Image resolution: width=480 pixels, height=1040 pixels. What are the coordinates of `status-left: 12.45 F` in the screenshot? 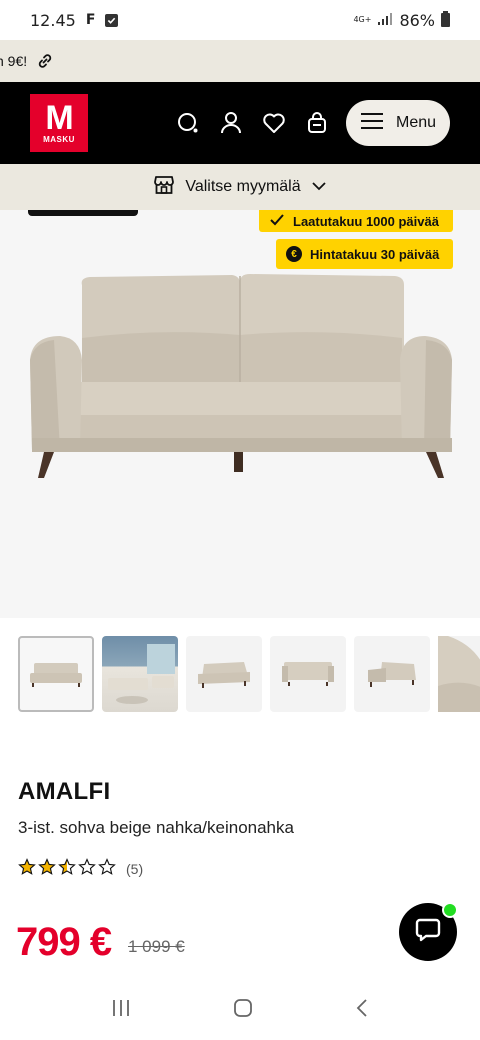 It's located at (74, 20).